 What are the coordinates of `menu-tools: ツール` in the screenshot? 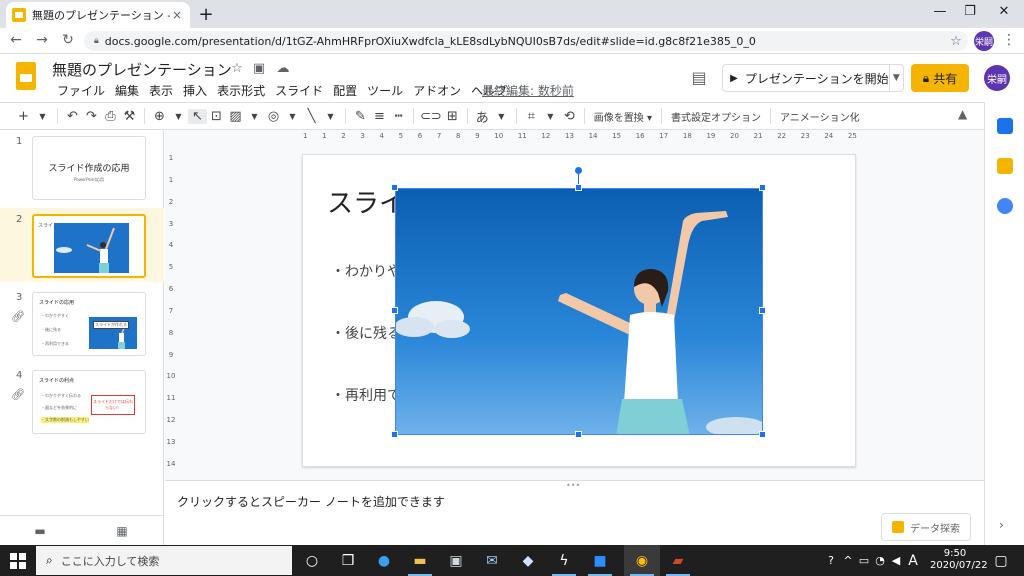 It's located at (385, 90).